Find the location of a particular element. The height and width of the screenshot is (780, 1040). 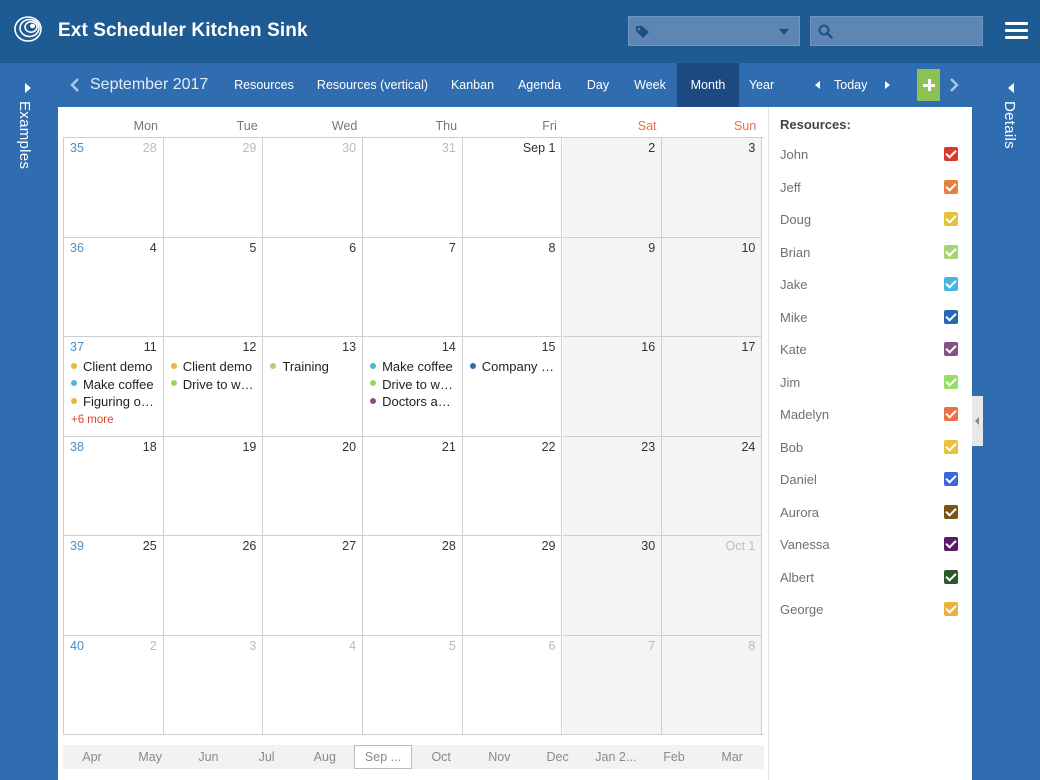

day-cell: 24 is located at coordinates (712, 486).